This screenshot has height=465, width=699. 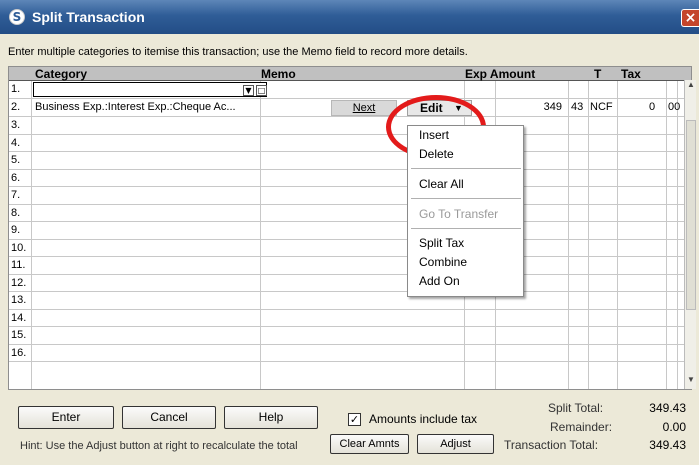 I want to click on scroll-up-icon: ▲, so click(x=691, y=87).